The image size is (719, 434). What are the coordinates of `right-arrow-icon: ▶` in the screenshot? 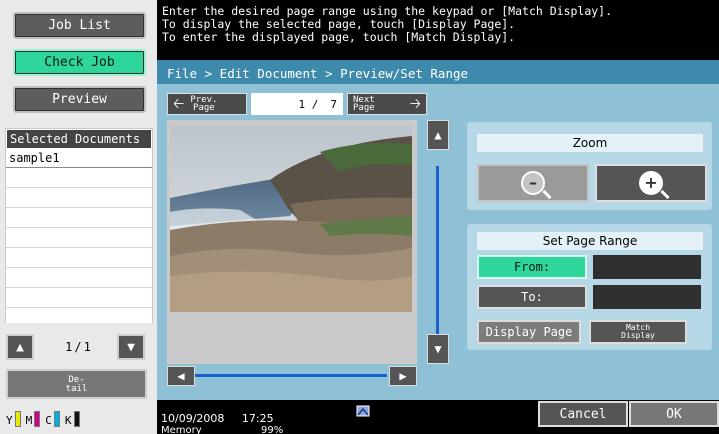 It's located at (403, 376).